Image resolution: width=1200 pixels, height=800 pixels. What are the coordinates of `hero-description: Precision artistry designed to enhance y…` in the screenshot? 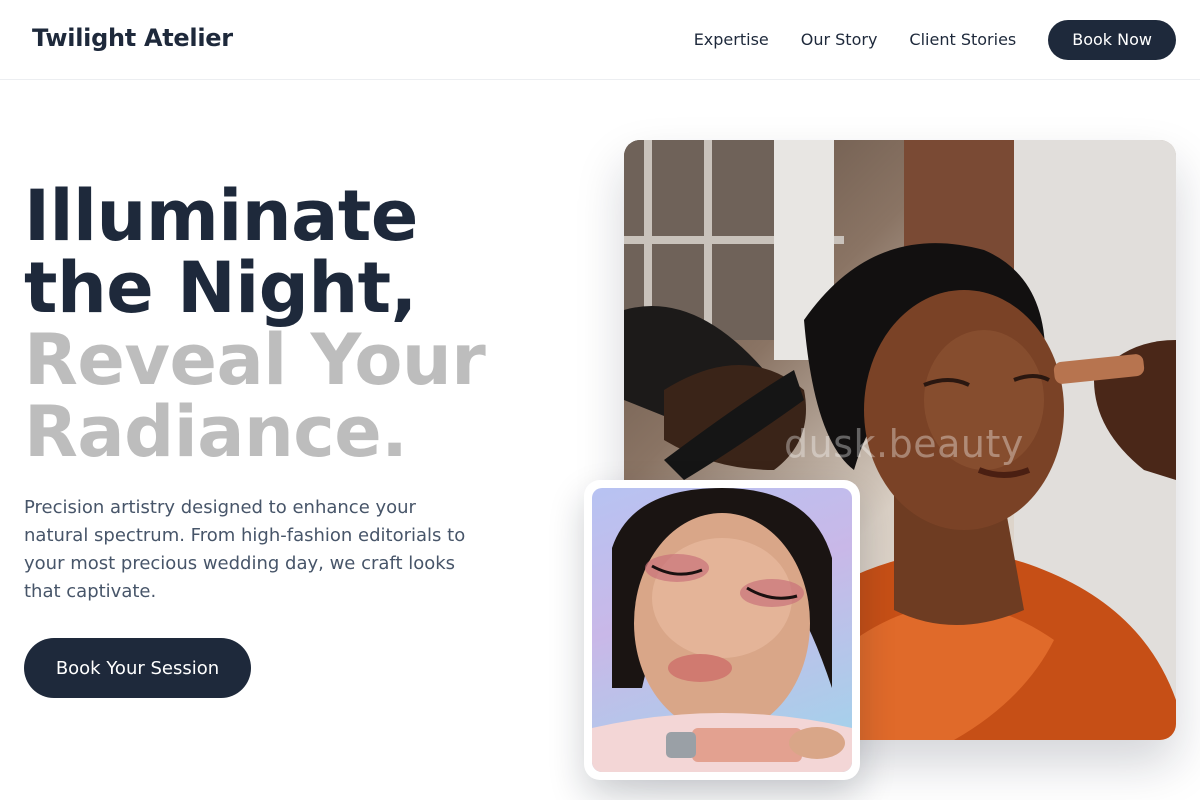 It's located at (245, 549).